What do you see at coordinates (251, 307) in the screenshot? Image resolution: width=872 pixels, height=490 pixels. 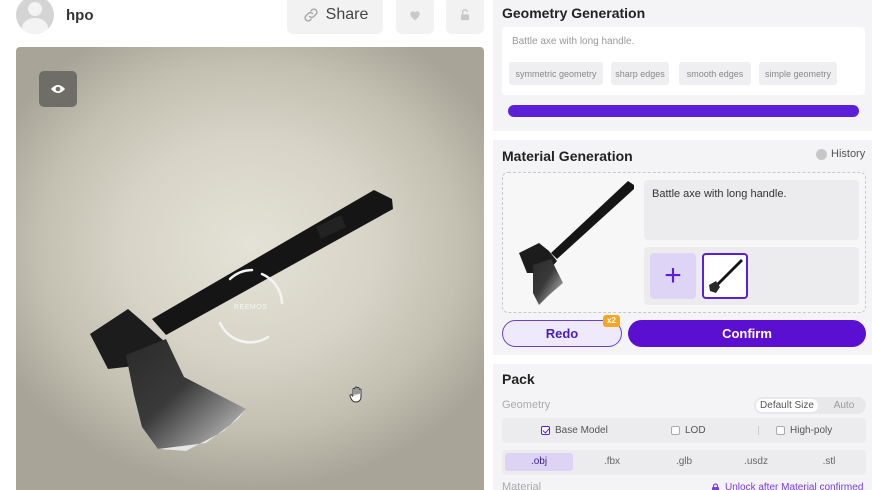 I see `watermark: REEMOS` at bounding box center [251, 307].